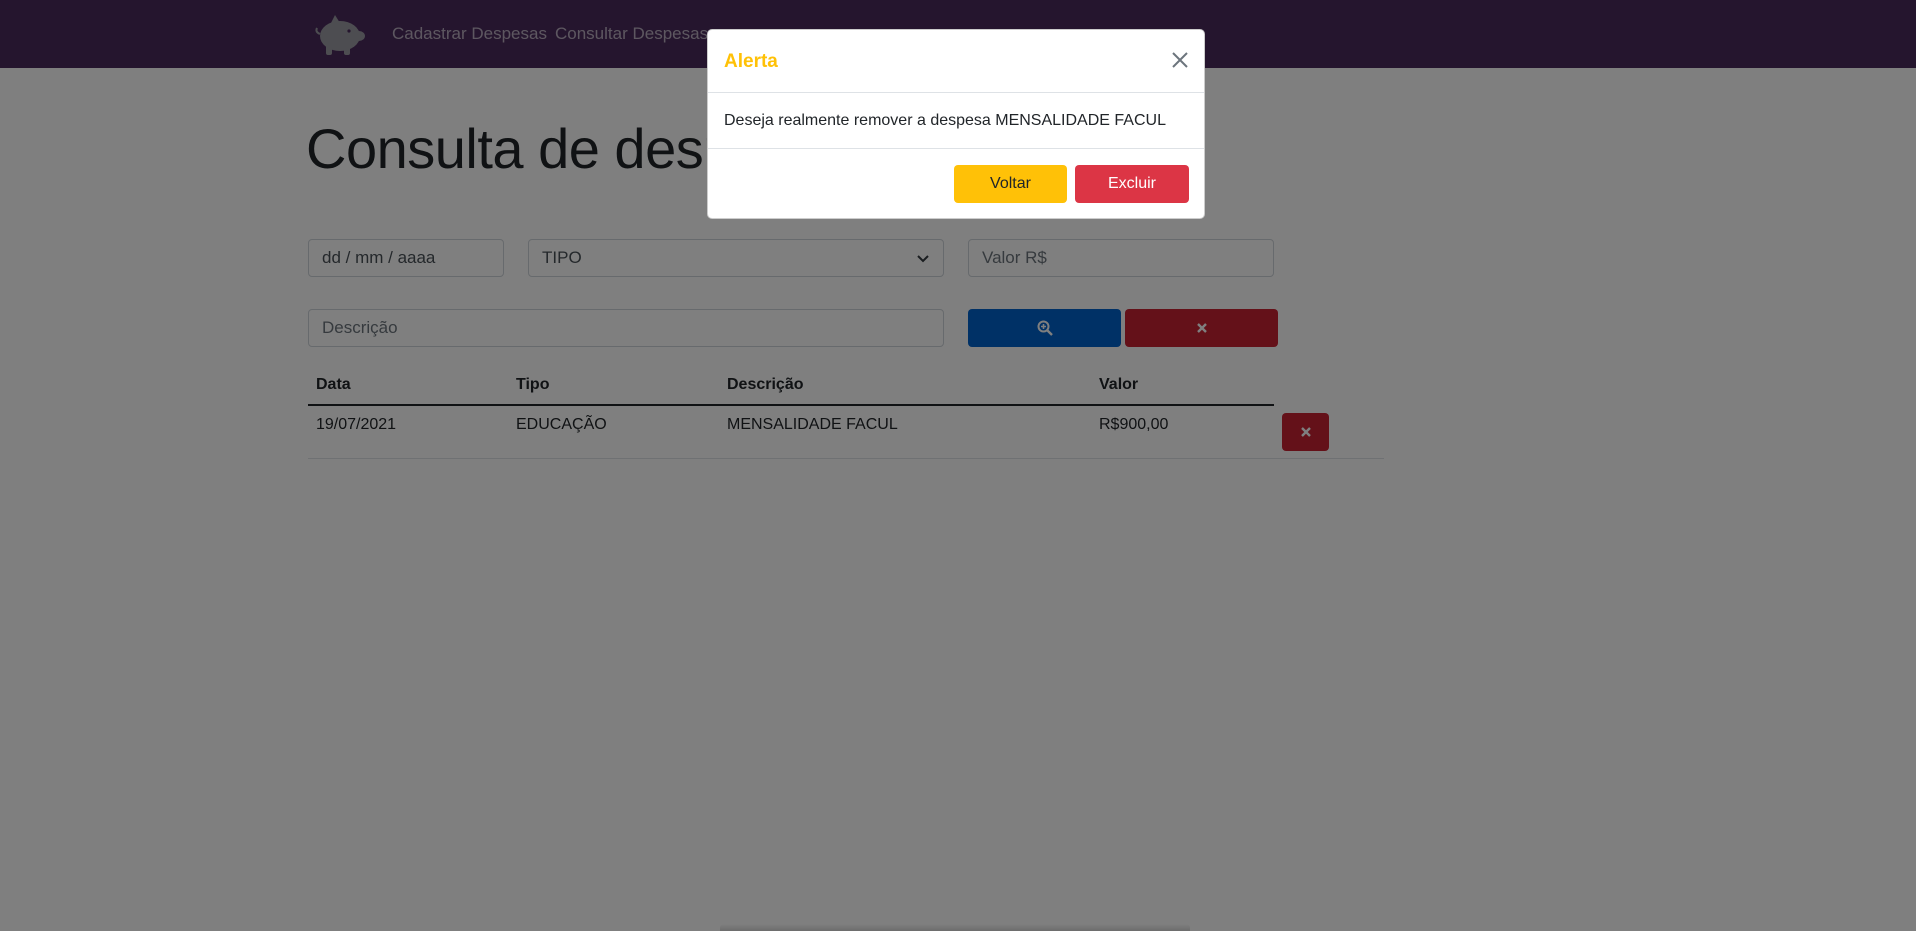  What do you see at coordinates (956, 61) in the screenshot?
I see `modal-header: Alerta` at bounding box center [956, 61].